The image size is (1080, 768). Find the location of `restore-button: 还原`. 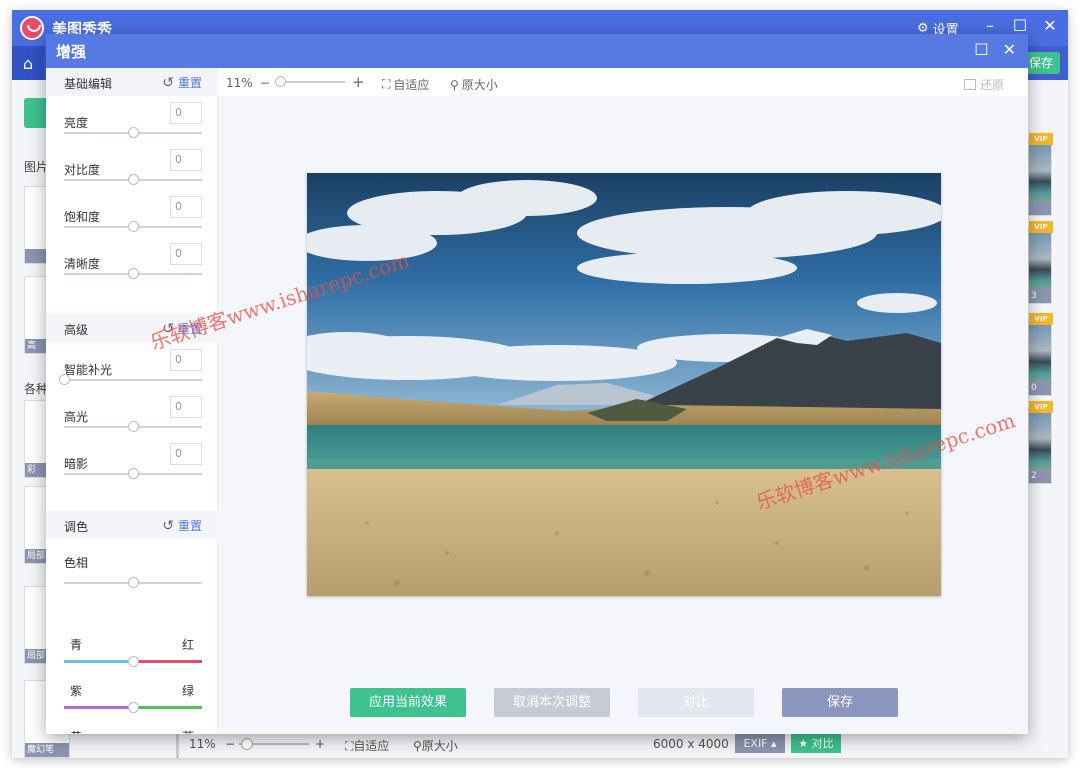

restore-button: 还原 is located at coordinates (983, 84).